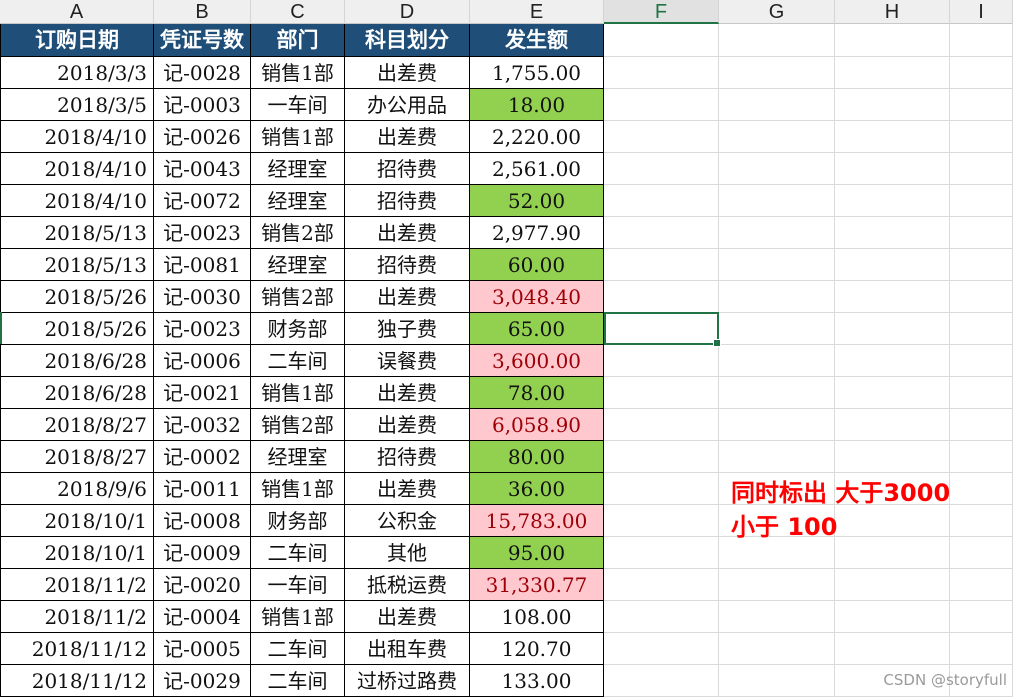  I want to click on voucher-cell: 记-0029, so click(202, 681).